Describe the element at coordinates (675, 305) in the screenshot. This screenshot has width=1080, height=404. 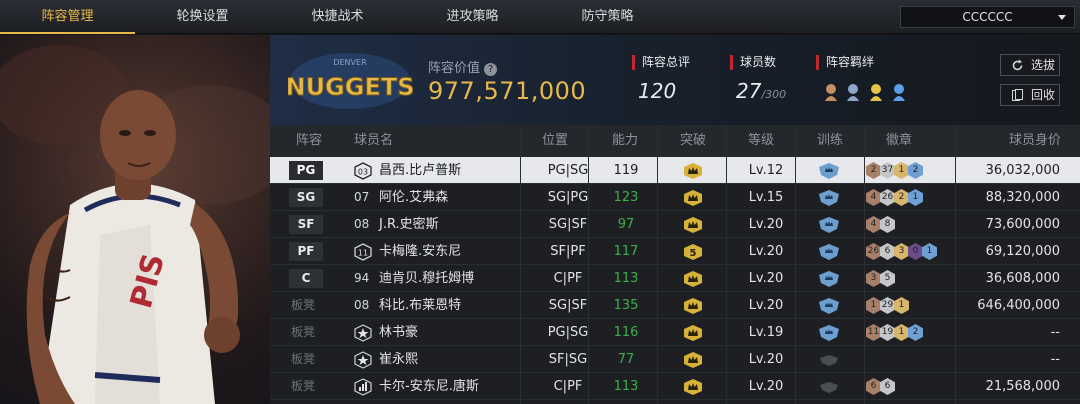
I see `table-row: 板凳 08 科比.布莱恩特 SG|SF 135 Lv.20 1 29 1 646,400,000` at that location.